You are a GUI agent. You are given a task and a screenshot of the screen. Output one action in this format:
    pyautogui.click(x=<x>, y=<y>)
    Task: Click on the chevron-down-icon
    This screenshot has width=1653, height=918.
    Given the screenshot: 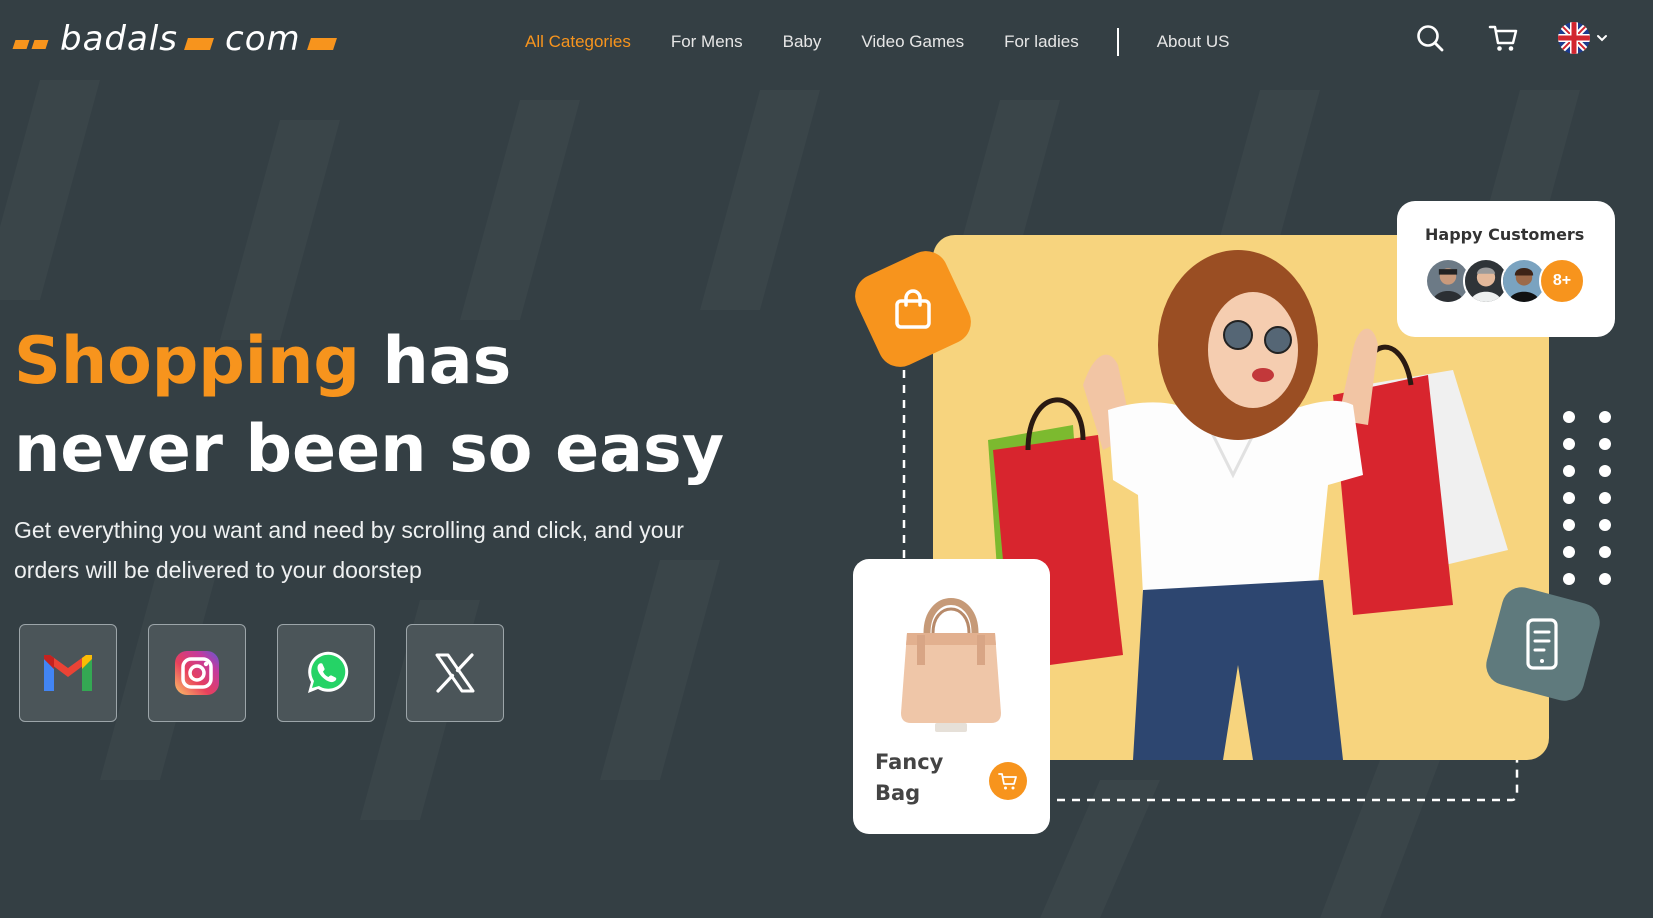 What is the action you would take?
    pyautogui.click(x=1602, y=38)
    